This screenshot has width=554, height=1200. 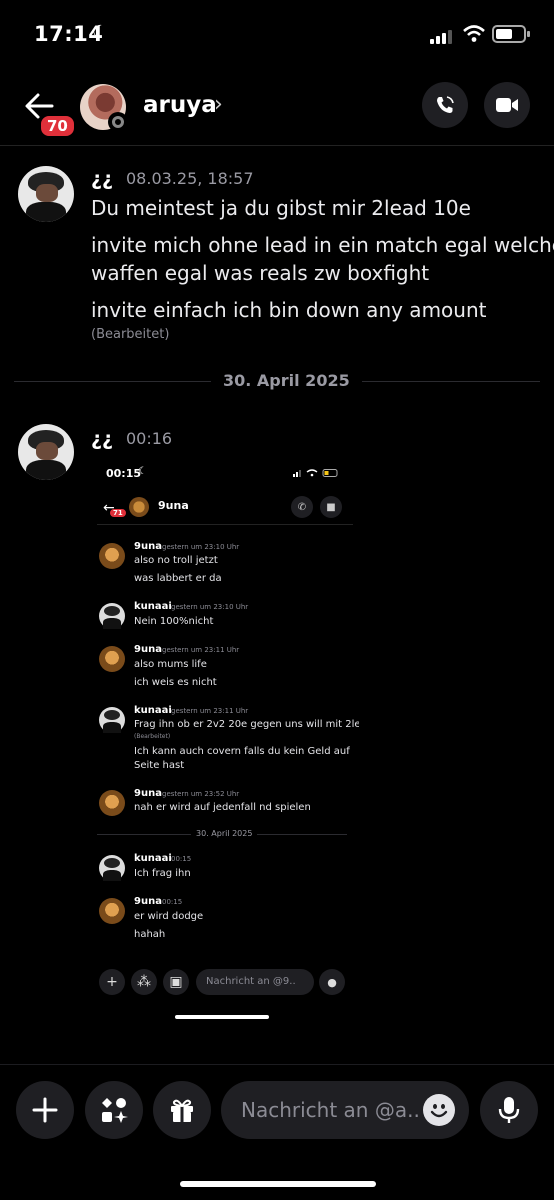 I want to click on apps-button, so click(x=114, y=1110).